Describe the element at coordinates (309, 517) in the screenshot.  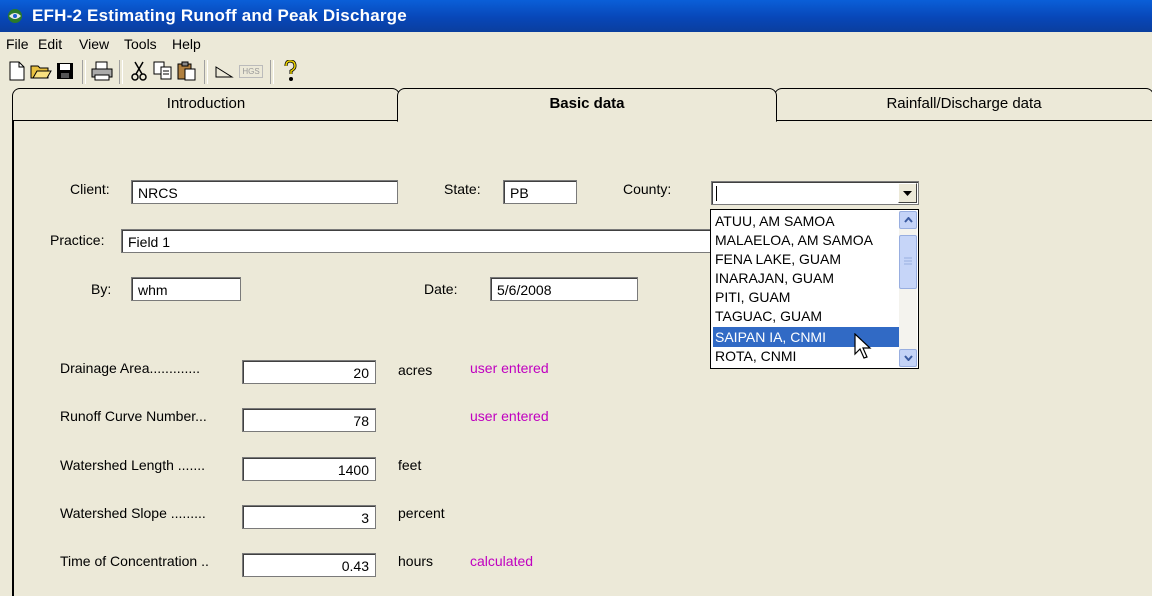
I see `watershed-slope-field: 3` at that location.